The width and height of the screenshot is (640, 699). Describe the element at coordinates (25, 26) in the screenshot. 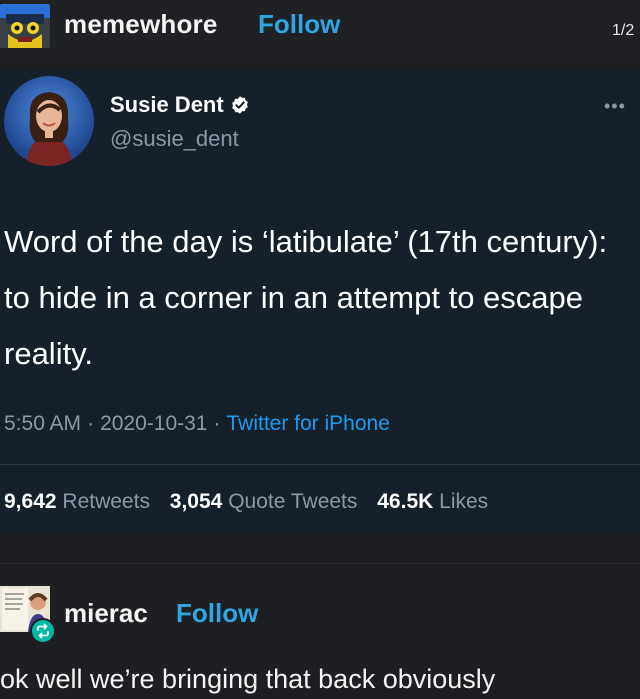

I see `avatar` at that location.